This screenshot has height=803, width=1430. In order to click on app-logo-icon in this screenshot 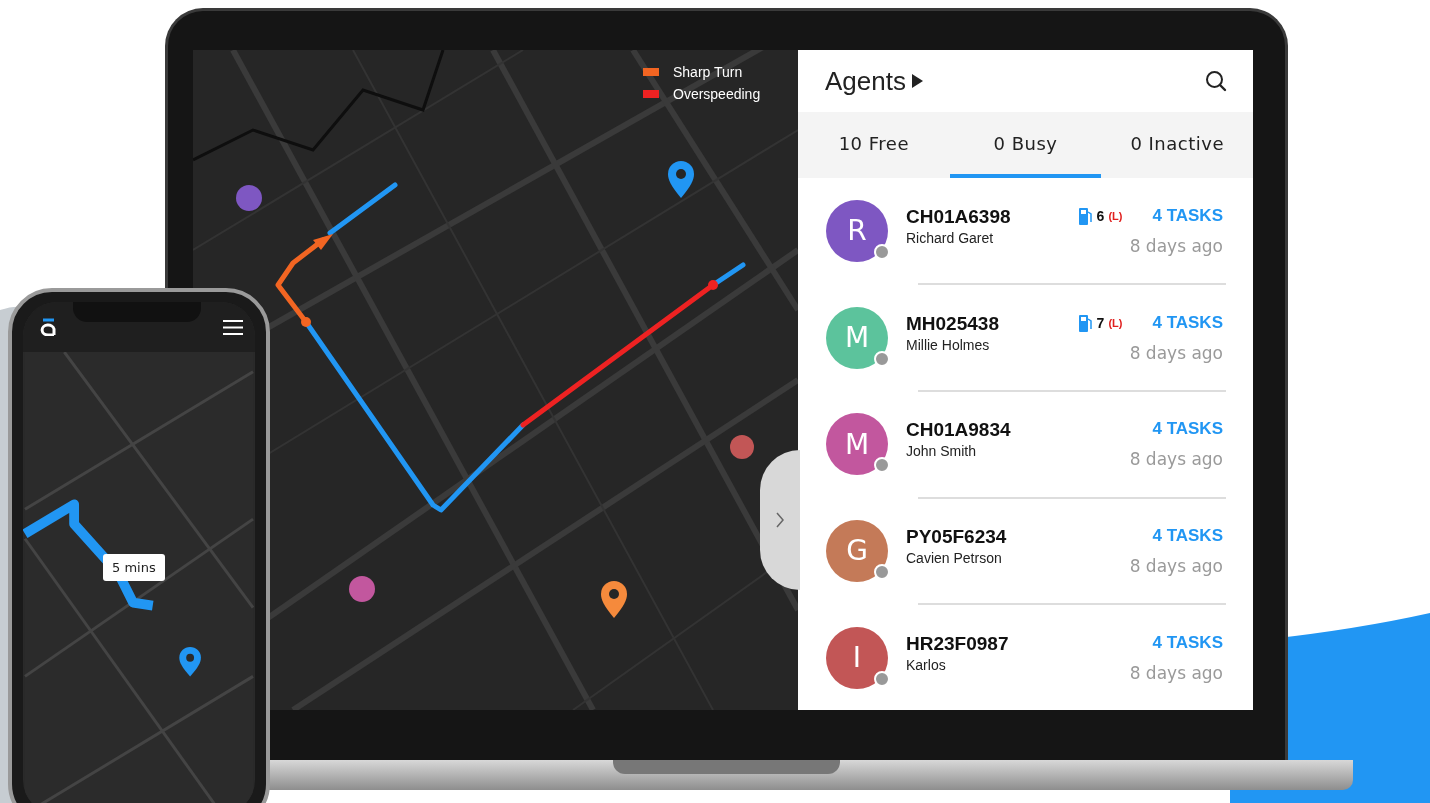, I will do `click(48, 327)`.